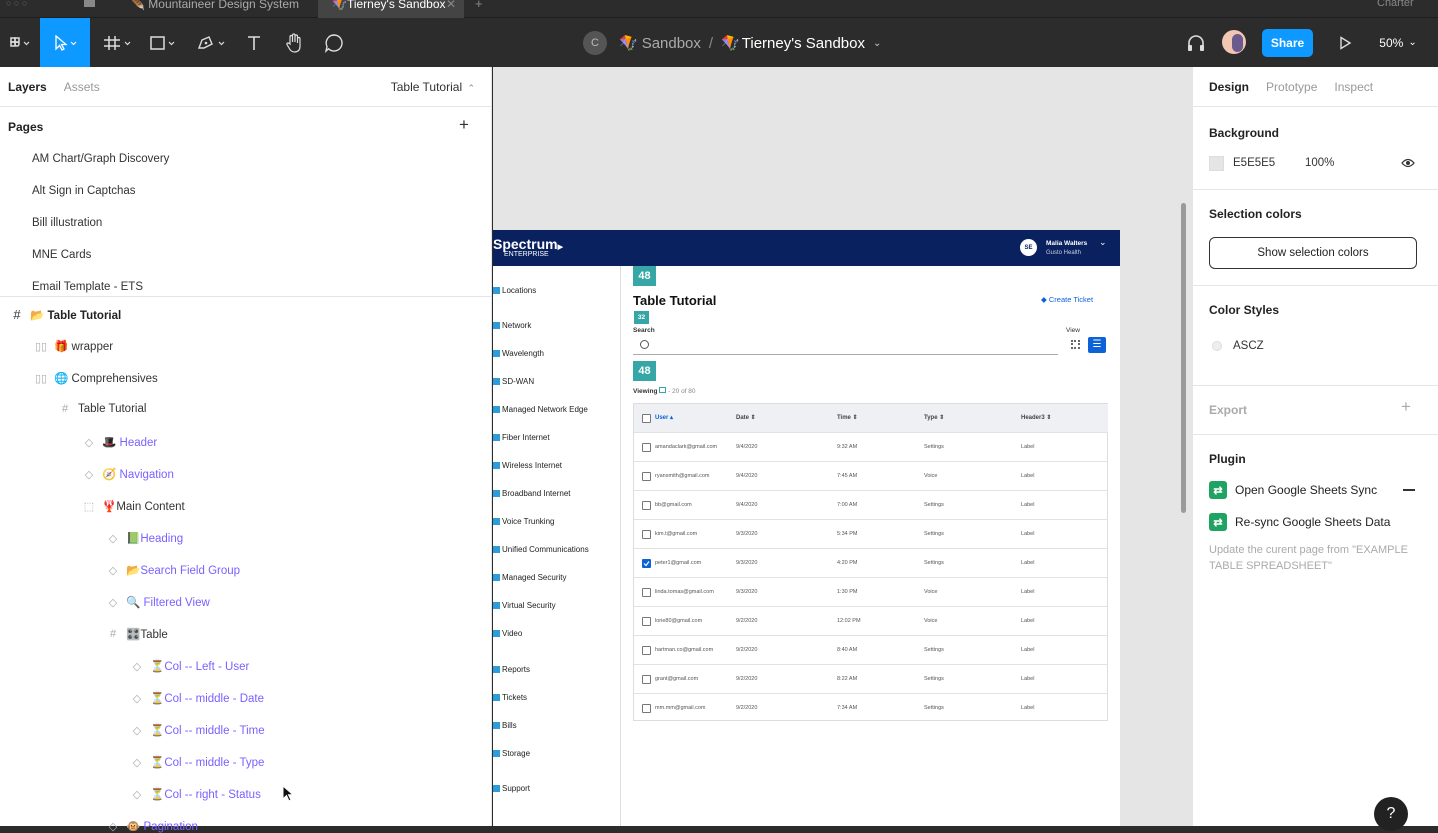 The image size is (1438, 833). I want to click on column-header-status: Header3 ⇕, so click(1036, 417).